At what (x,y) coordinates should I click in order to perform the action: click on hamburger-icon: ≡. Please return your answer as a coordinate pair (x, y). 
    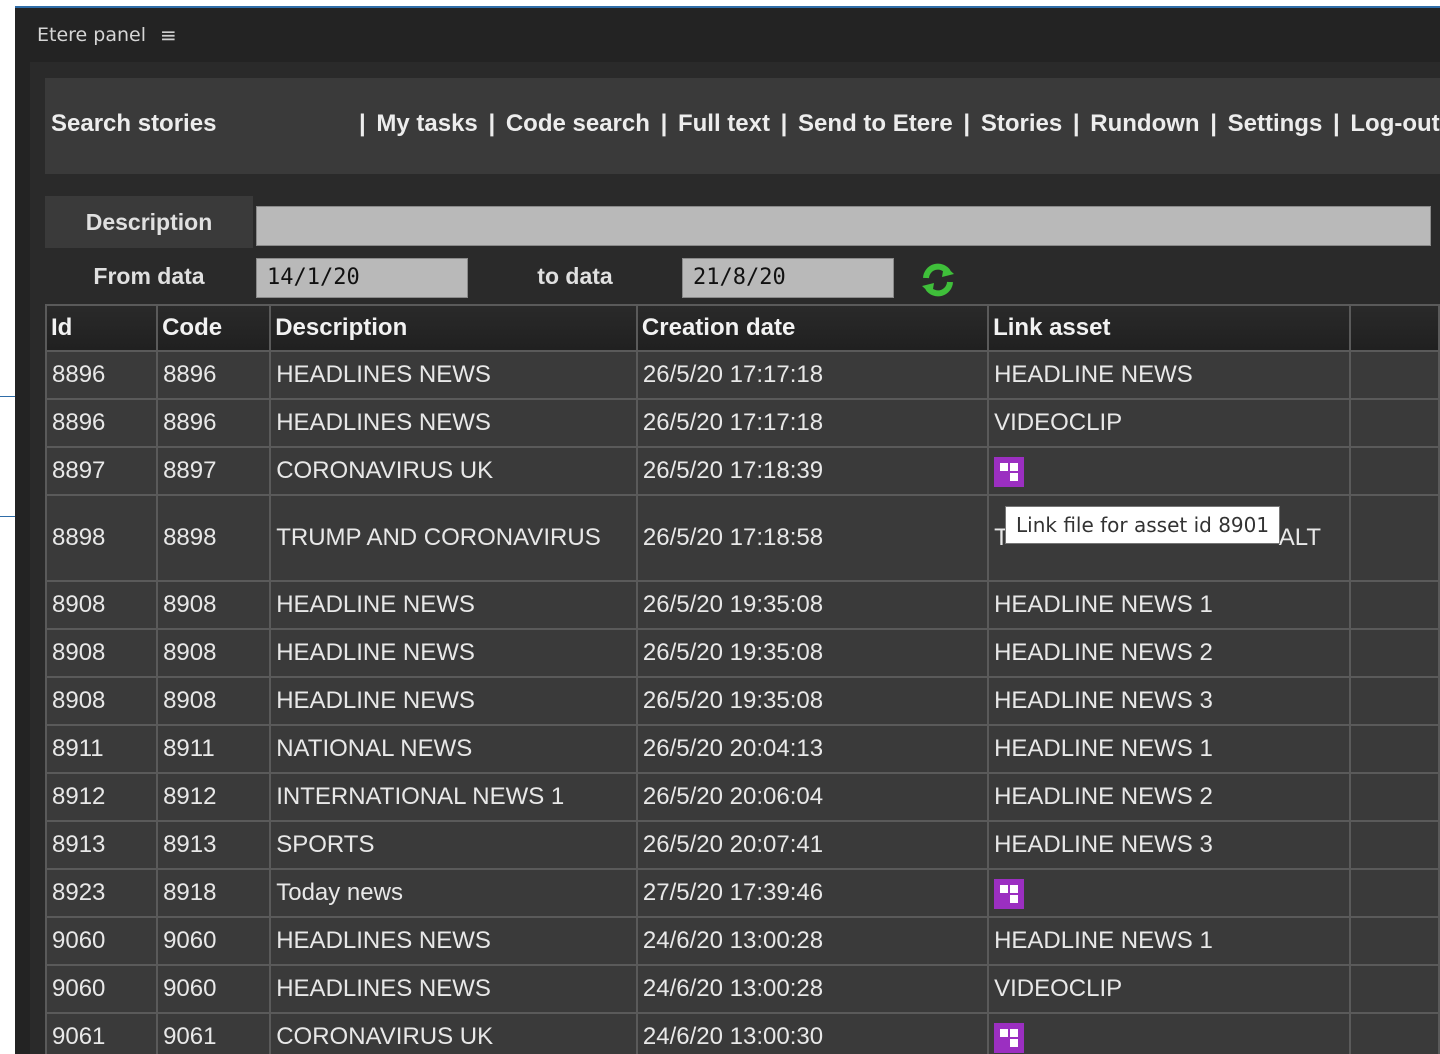
    Looking at the image, I should click on (168, 35).